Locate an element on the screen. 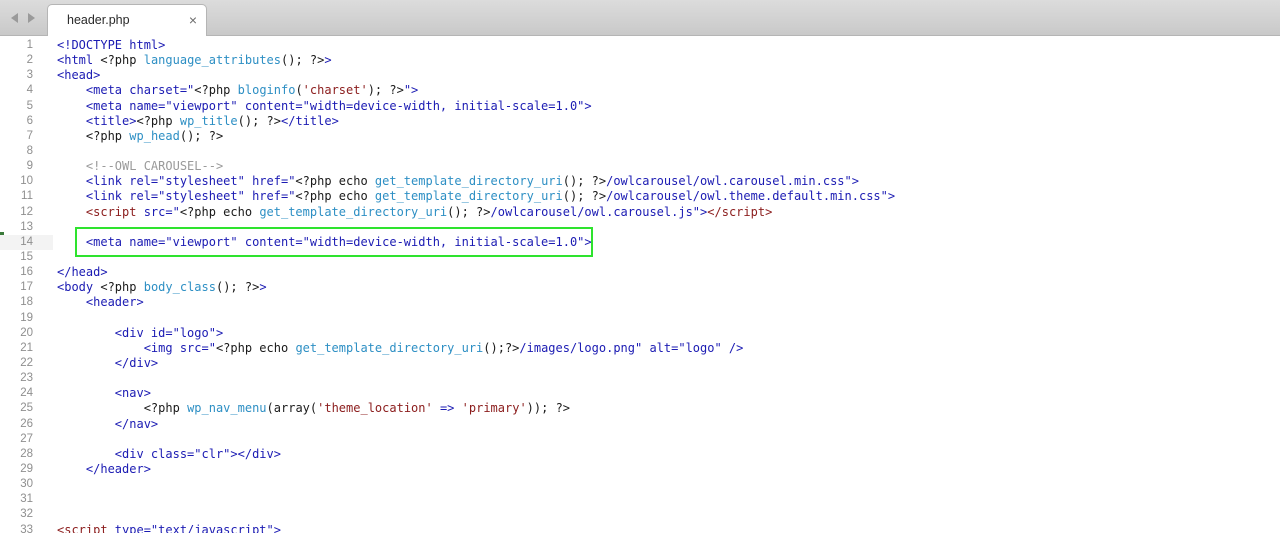  line-number: 7 is located at coordinates (29, 135).